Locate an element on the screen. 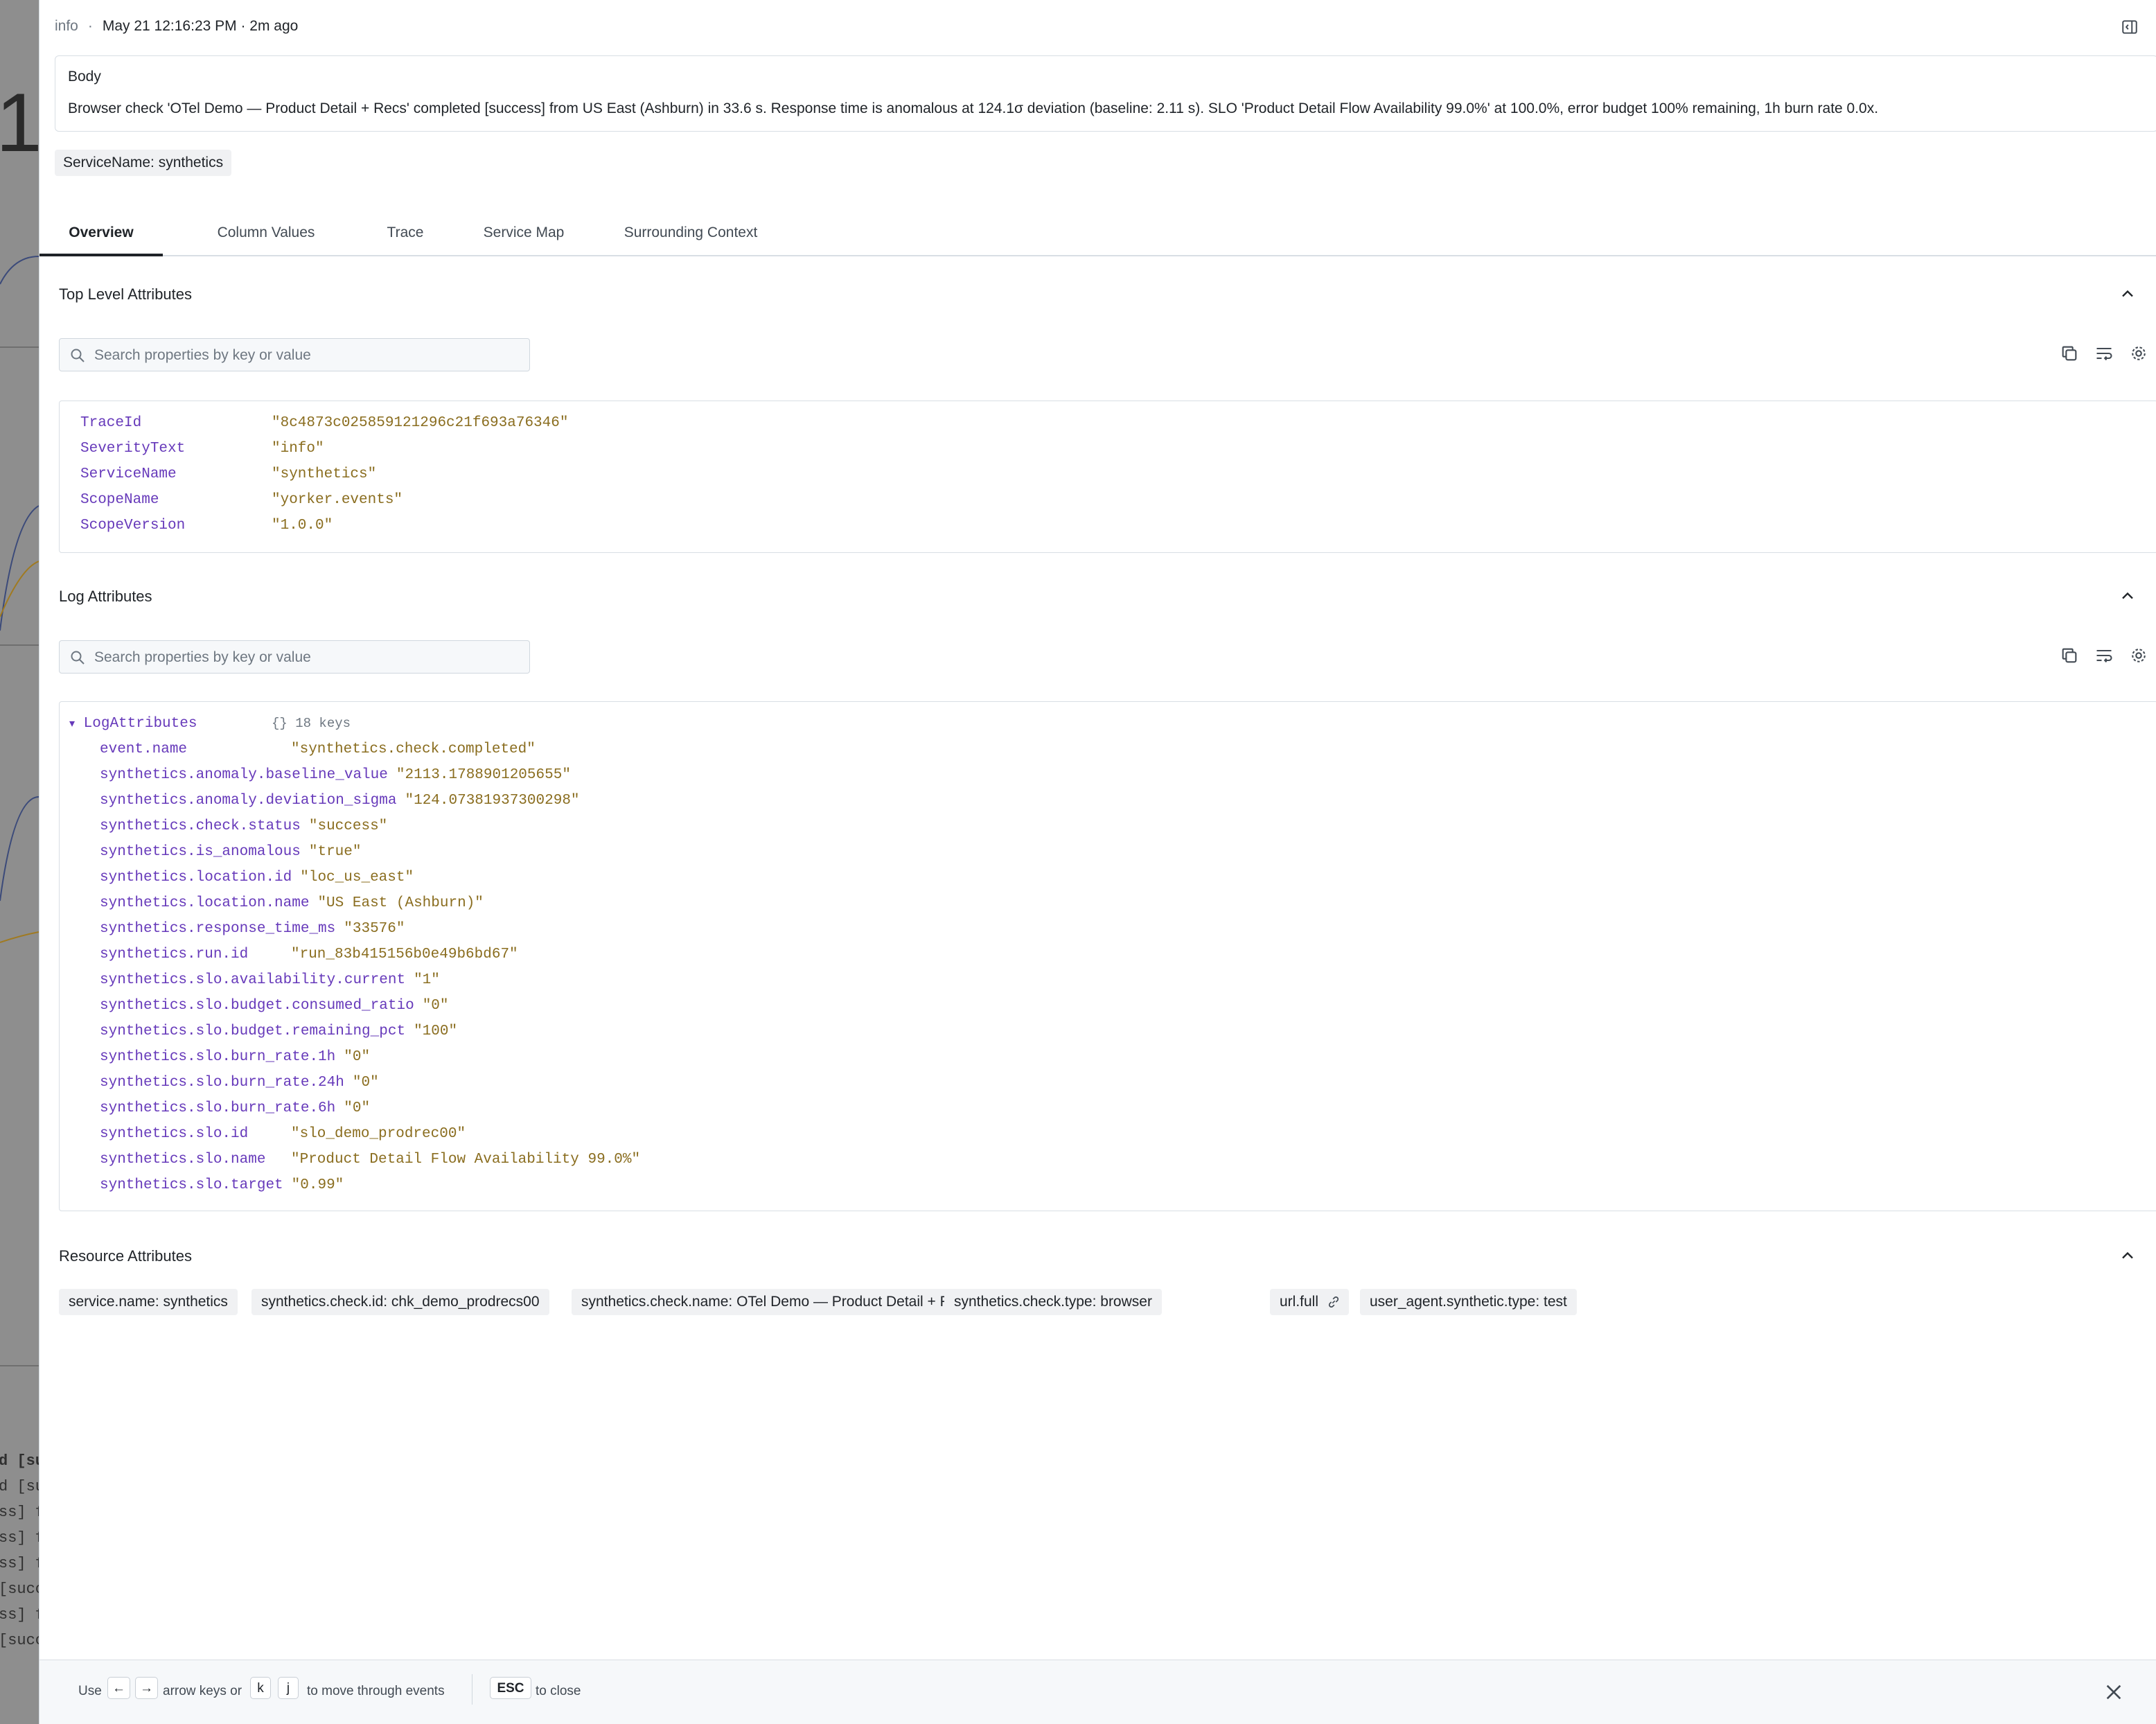 The image size is (2156, 1724). attribute-key: synthetics.response_time_ms is located at coordinates (218, 929).